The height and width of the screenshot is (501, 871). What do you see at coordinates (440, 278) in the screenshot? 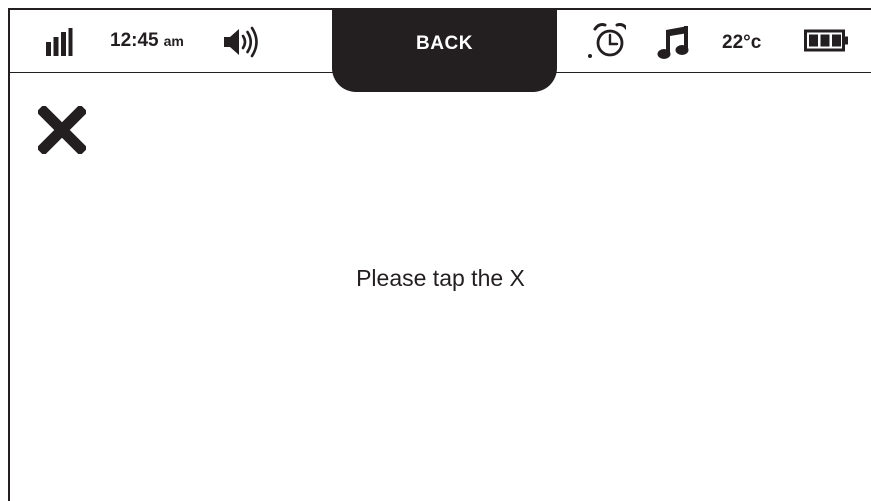
I see `instruction-text: Please tap the X` at bounding box center [440, 278].